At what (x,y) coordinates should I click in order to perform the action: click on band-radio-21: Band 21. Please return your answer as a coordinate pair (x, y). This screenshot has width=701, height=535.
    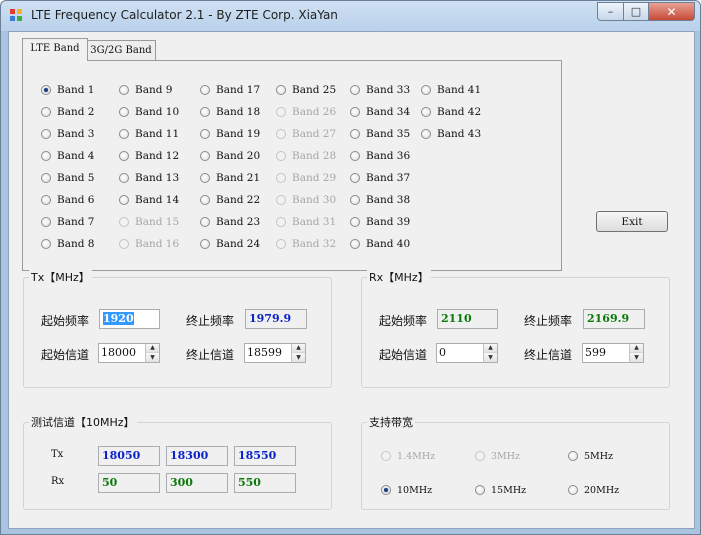
    Looking at the image, I should click on (230, 178).